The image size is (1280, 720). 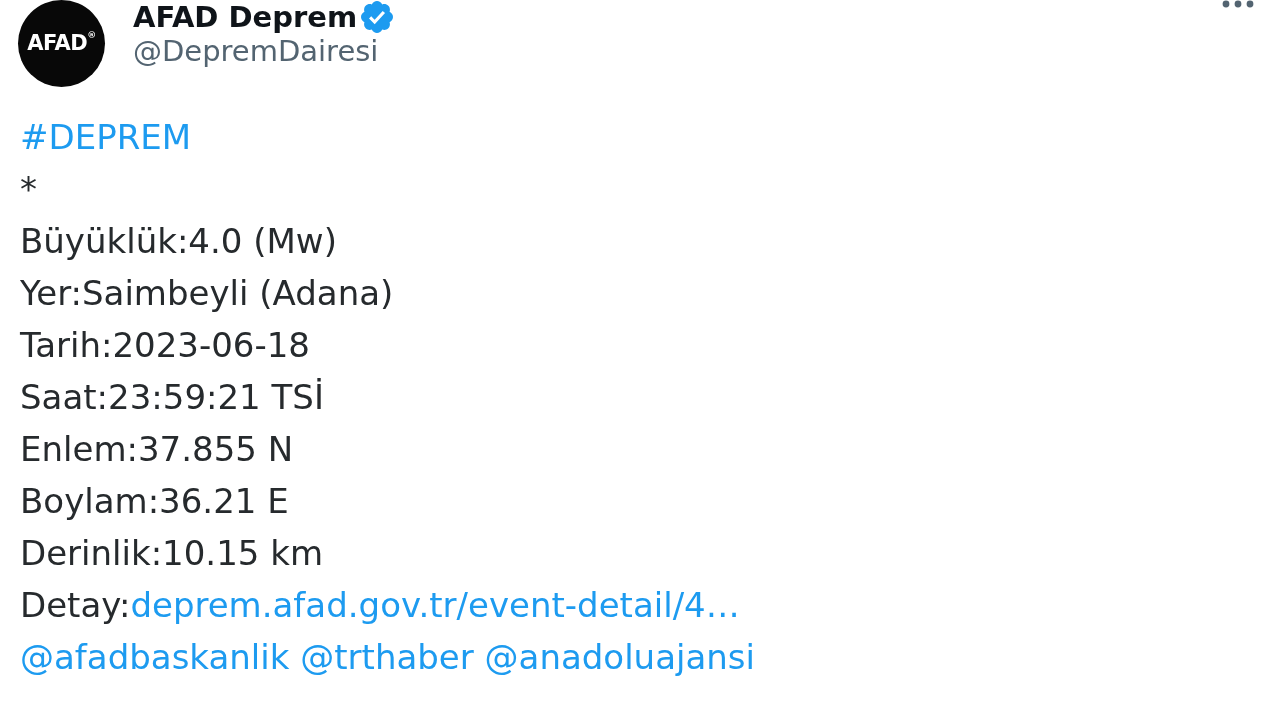 What do you see at coordinates (75, 605) in the screenshot?
I see `tweet-text: Detay:` at bounding box center [75, 605].